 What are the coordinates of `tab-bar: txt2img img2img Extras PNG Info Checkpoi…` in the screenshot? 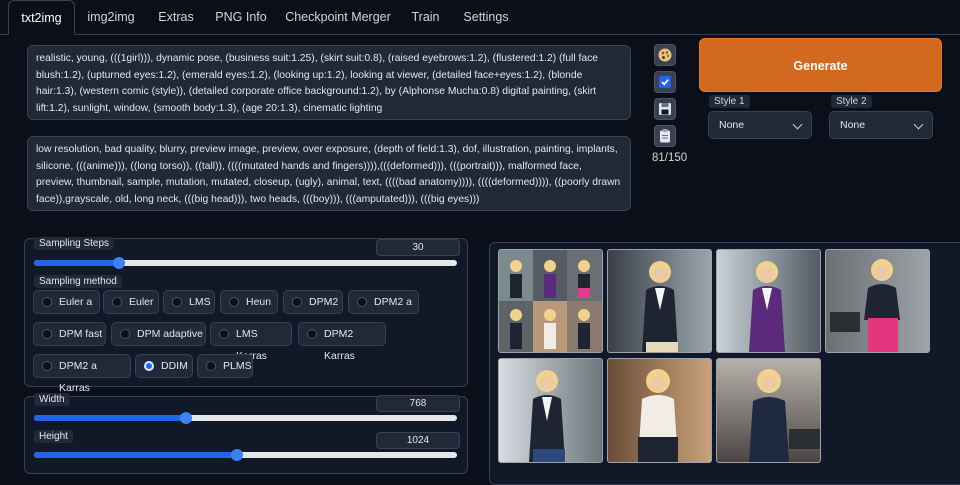 It's located at (480, 17).